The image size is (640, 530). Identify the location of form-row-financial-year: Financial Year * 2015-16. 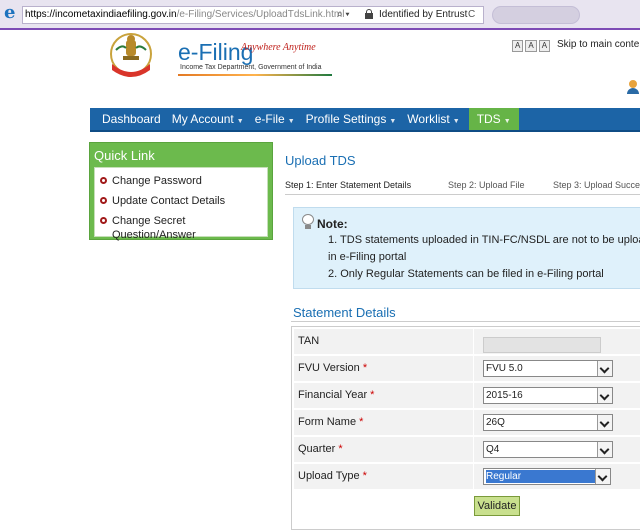
(467, 396).